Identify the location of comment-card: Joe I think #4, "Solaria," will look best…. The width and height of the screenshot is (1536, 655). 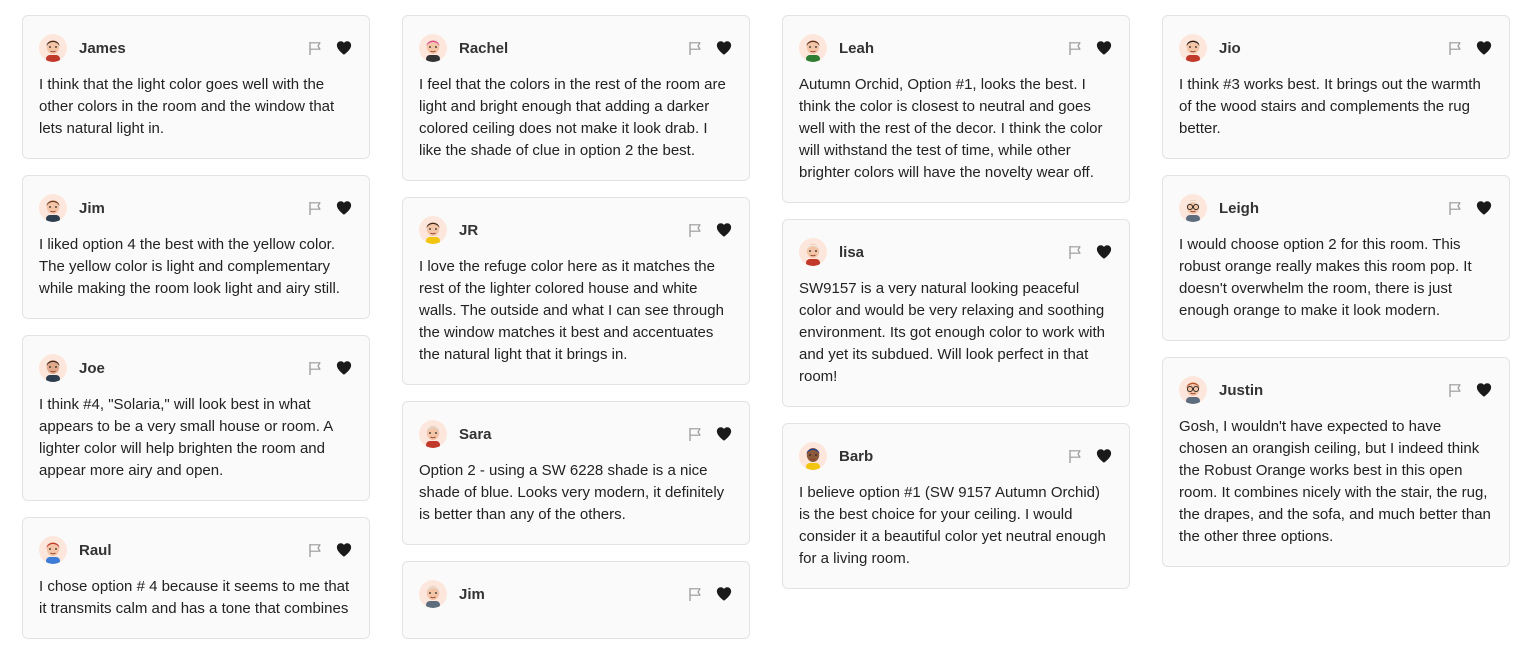
(196, 418).